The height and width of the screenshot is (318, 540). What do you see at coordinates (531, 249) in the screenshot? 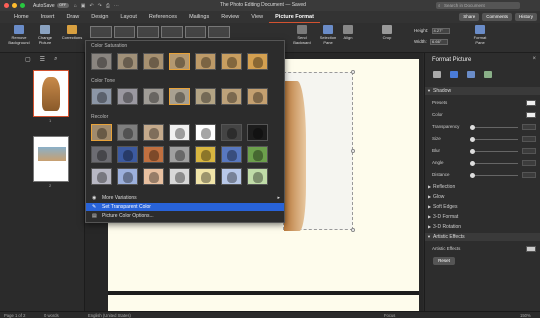
I see `artistic-effects-dropdown` at bounding box center [531, 249].